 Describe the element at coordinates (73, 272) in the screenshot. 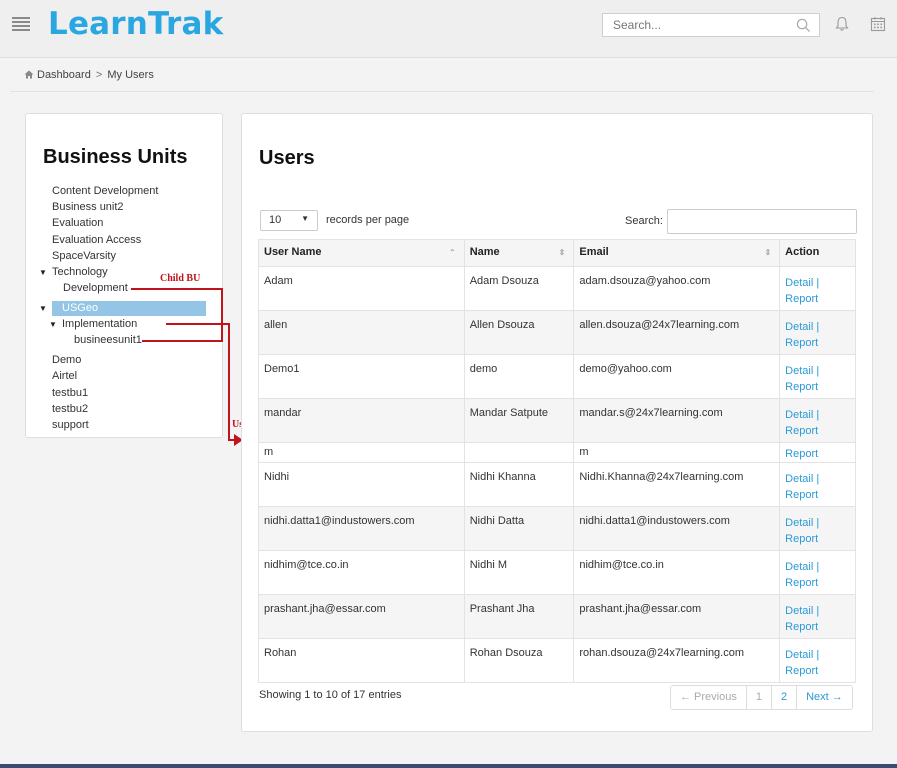

I see `bu-item-technology: Technology` at that location.